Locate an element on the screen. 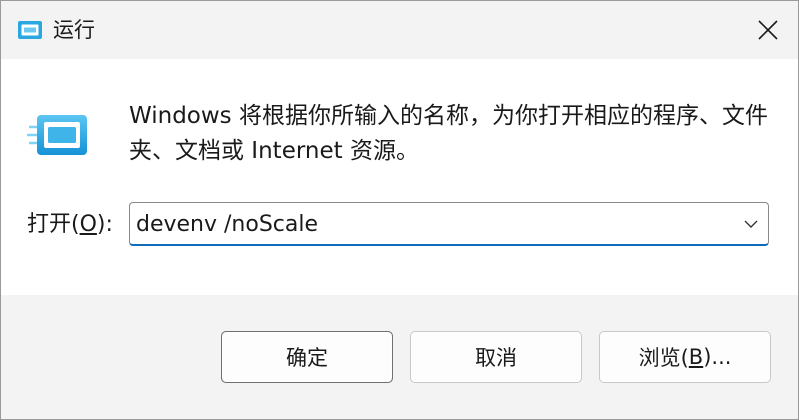 The image size is (799, 420). open-combobox is located at coordinates (449, 224).